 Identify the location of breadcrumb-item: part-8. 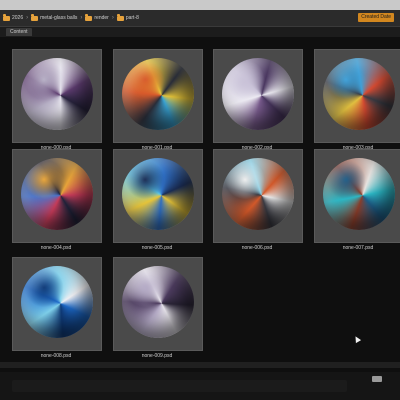
(127, 17).